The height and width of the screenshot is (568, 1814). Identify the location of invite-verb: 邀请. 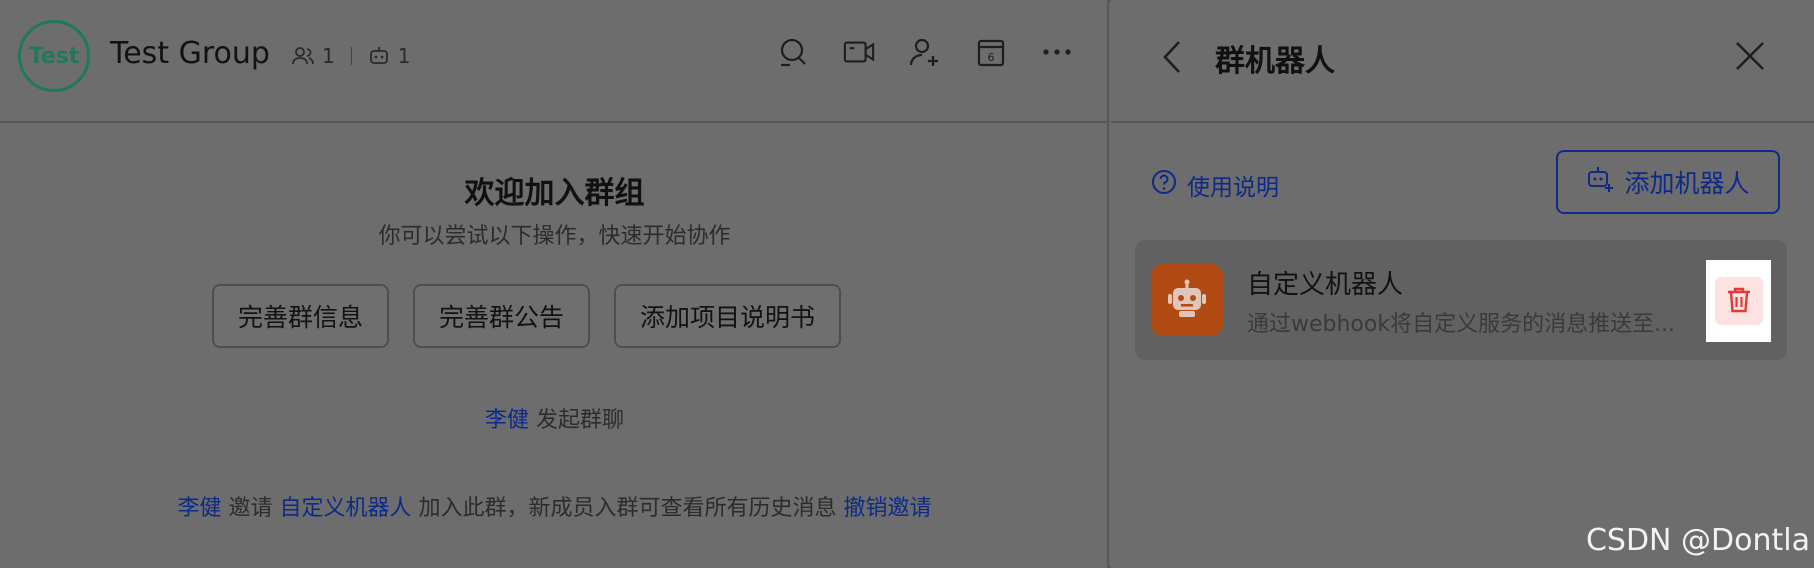
(250, 508).